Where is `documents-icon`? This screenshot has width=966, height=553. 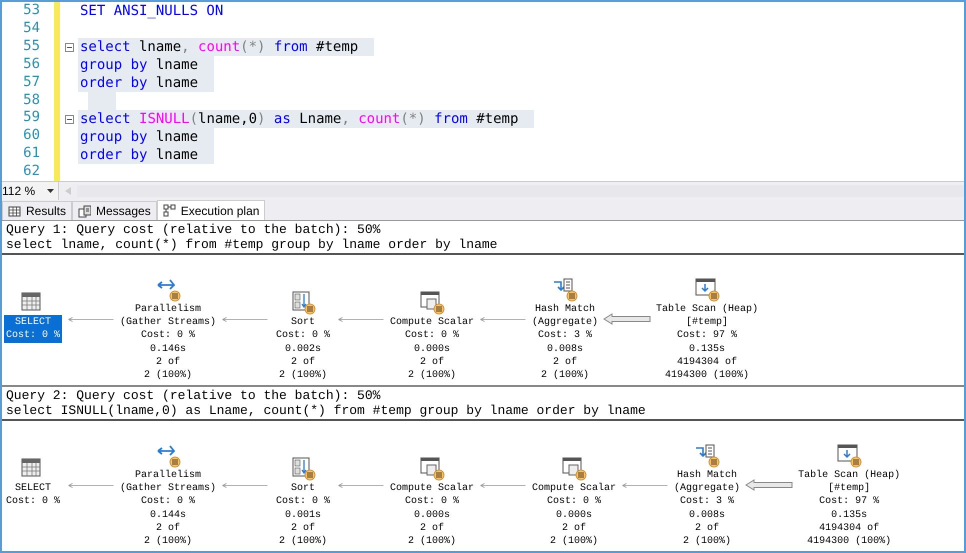 documents-icon is located at coordinates (85, 211).